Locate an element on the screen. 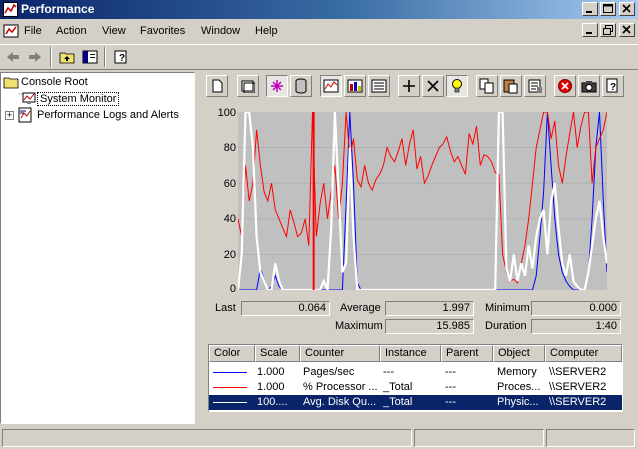 This screenshot has height=449, width=638. maximize-button is located at coordinates (608, 9).